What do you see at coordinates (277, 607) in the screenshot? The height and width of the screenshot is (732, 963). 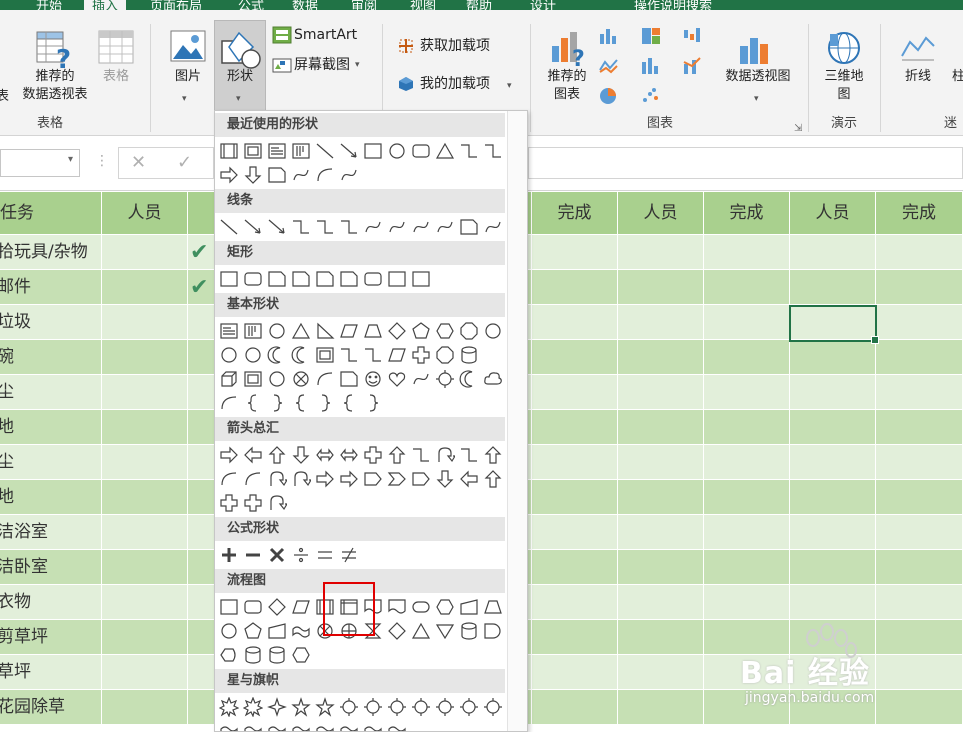 I see `flowchart-decision-icon` at bounding box center [277, 607].